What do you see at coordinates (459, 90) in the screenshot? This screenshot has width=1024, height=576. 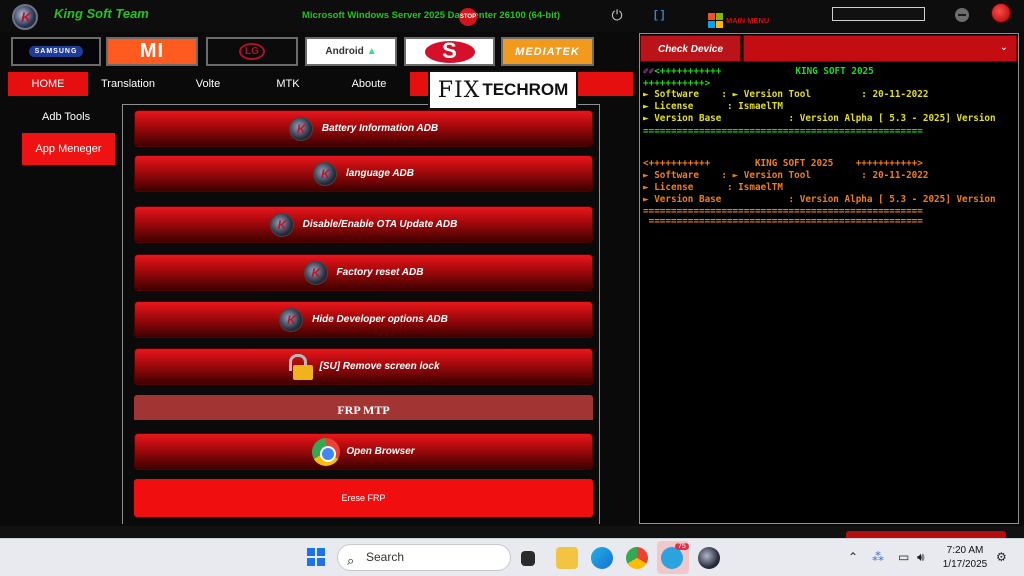 I see `watermark-fix: FIX` at bounding box center [459, 90].